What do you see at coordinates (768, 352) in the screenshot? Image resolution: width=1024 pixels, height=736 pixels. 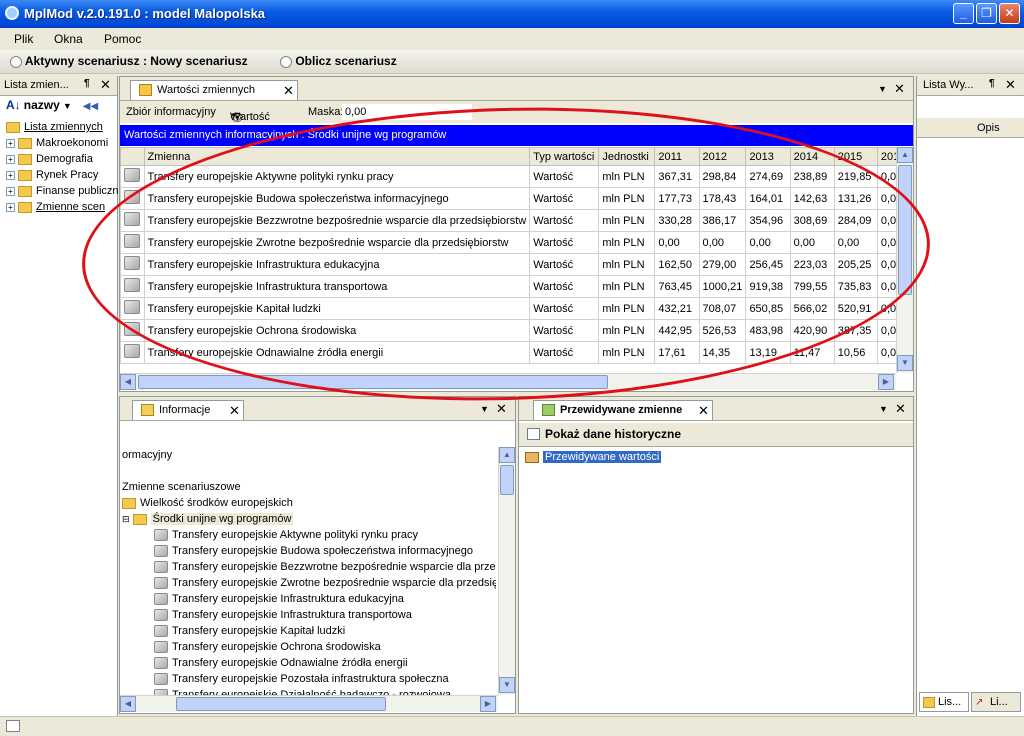 I see `table-cell: 13,19` at bounding box center [768, 352].